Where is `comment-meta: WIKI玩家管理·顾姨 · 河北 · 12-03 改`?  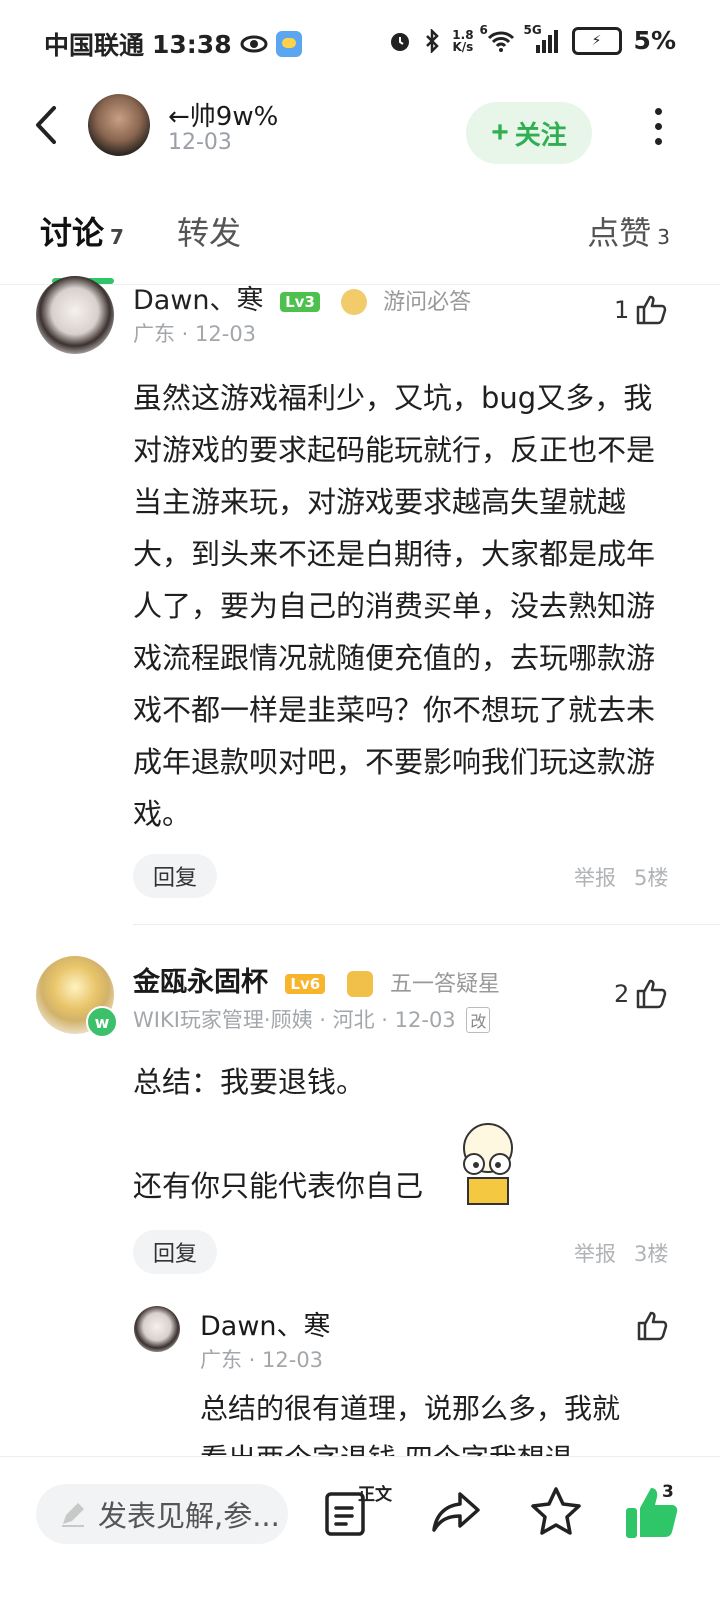 comment-meta: WIKI玩家管理·顾姨 · 河北 · 12-03 改 is located at coordinates (312, 1019).